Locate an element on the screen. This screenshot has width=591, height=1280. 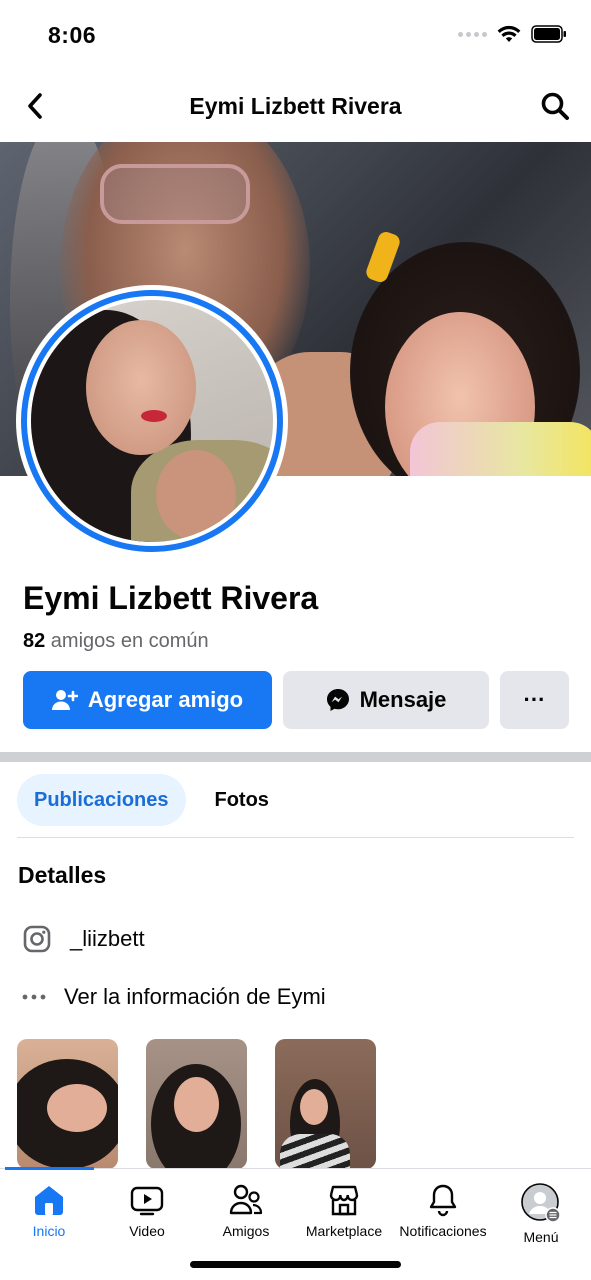
mutual-friends-count: 82 is located at coordinates (34, 641).